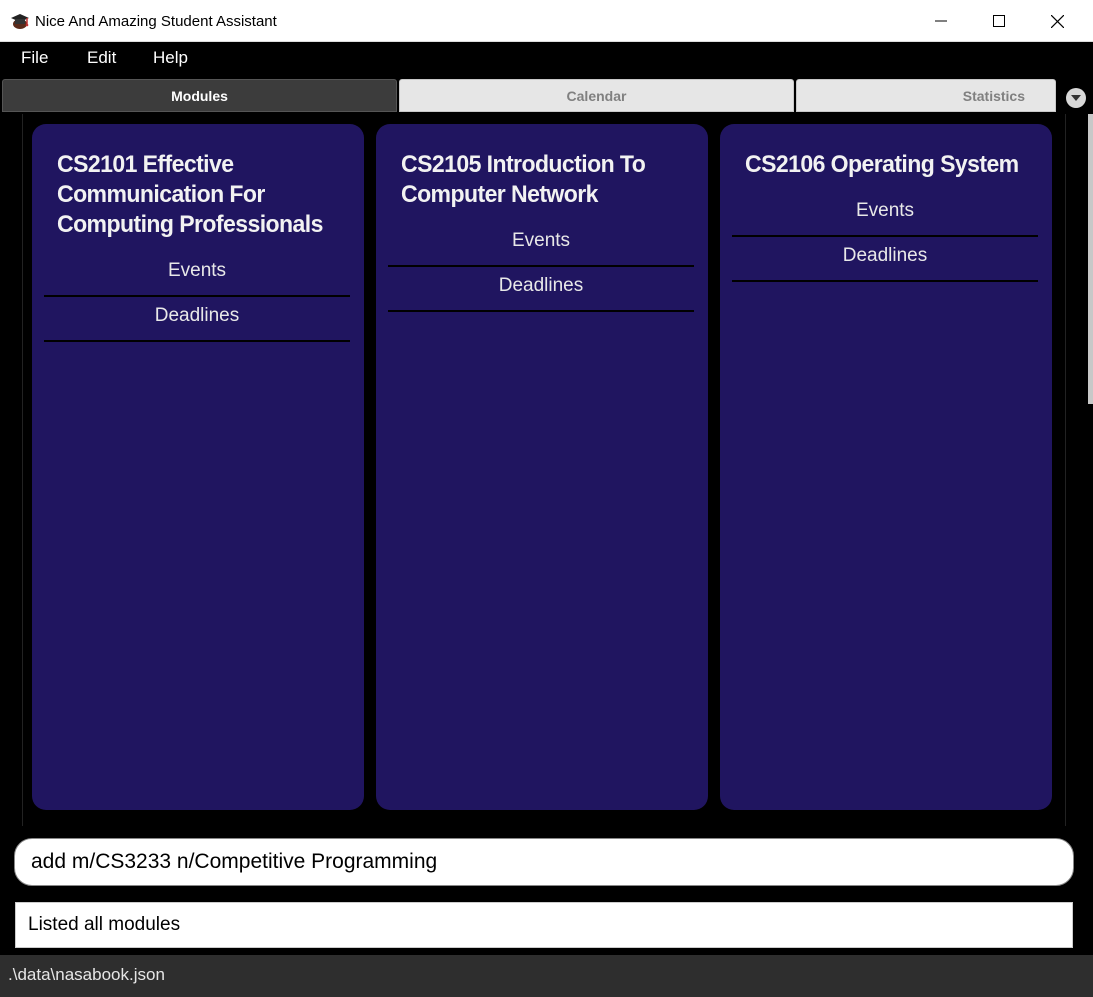 The image size is (1093, 997). Describe the element at coordinates (544, 925) in the screenshot. I see `result-display: Listed all modules` at that location.